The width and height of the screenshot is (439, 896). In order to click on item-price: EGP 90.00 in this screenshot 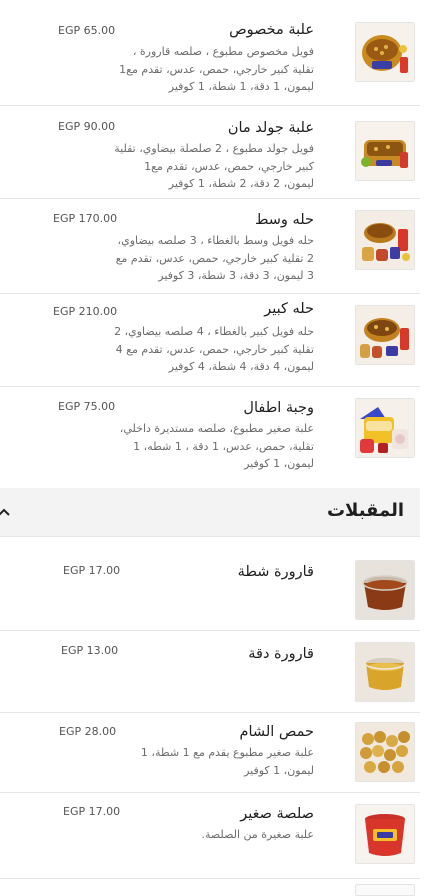, I will do `click(87, 126)`.